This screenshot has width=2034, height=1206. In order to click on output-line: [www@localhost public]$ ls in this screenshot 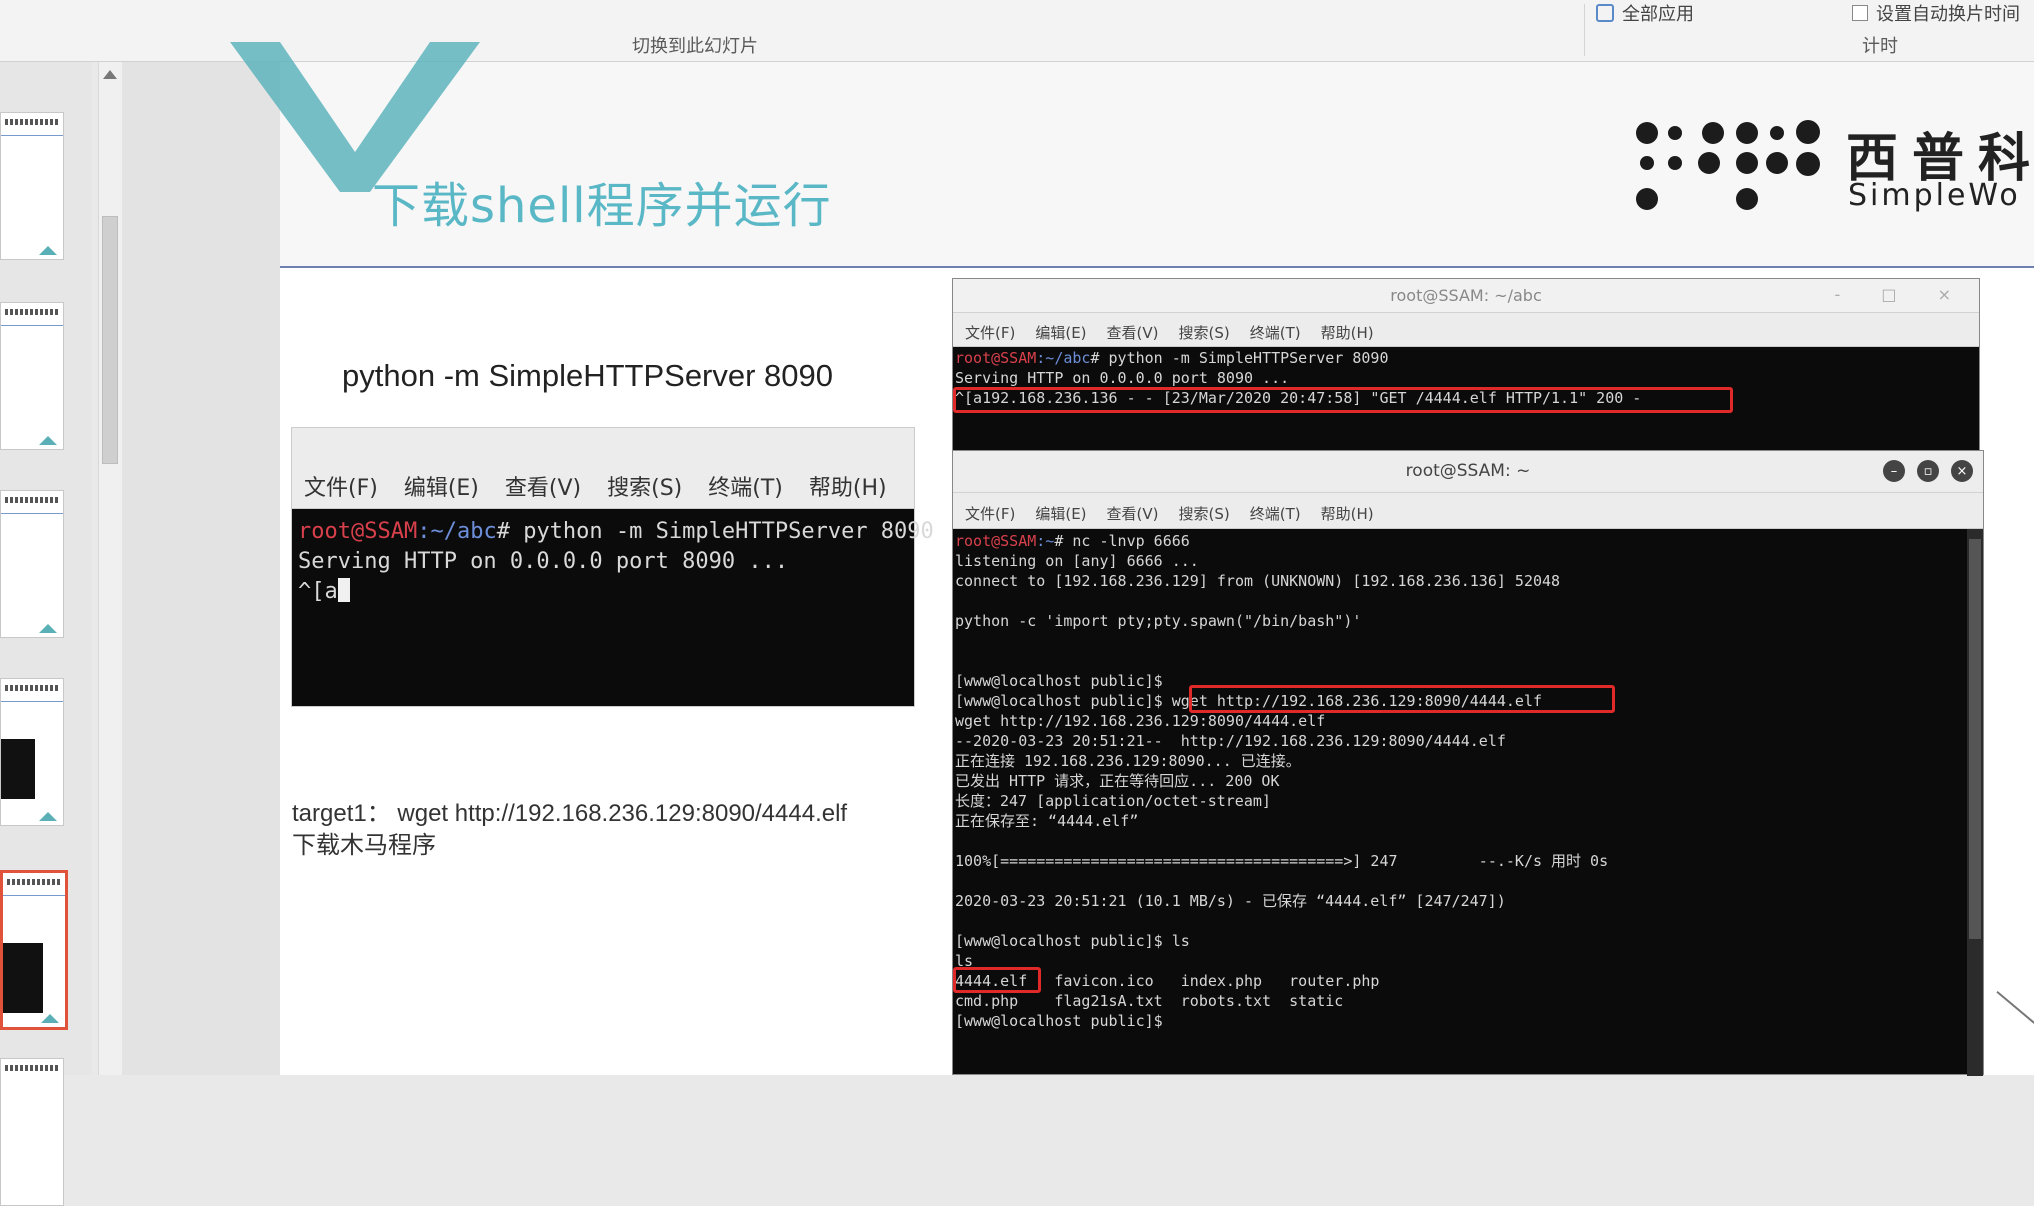, I will do `click(1072, 941)`.